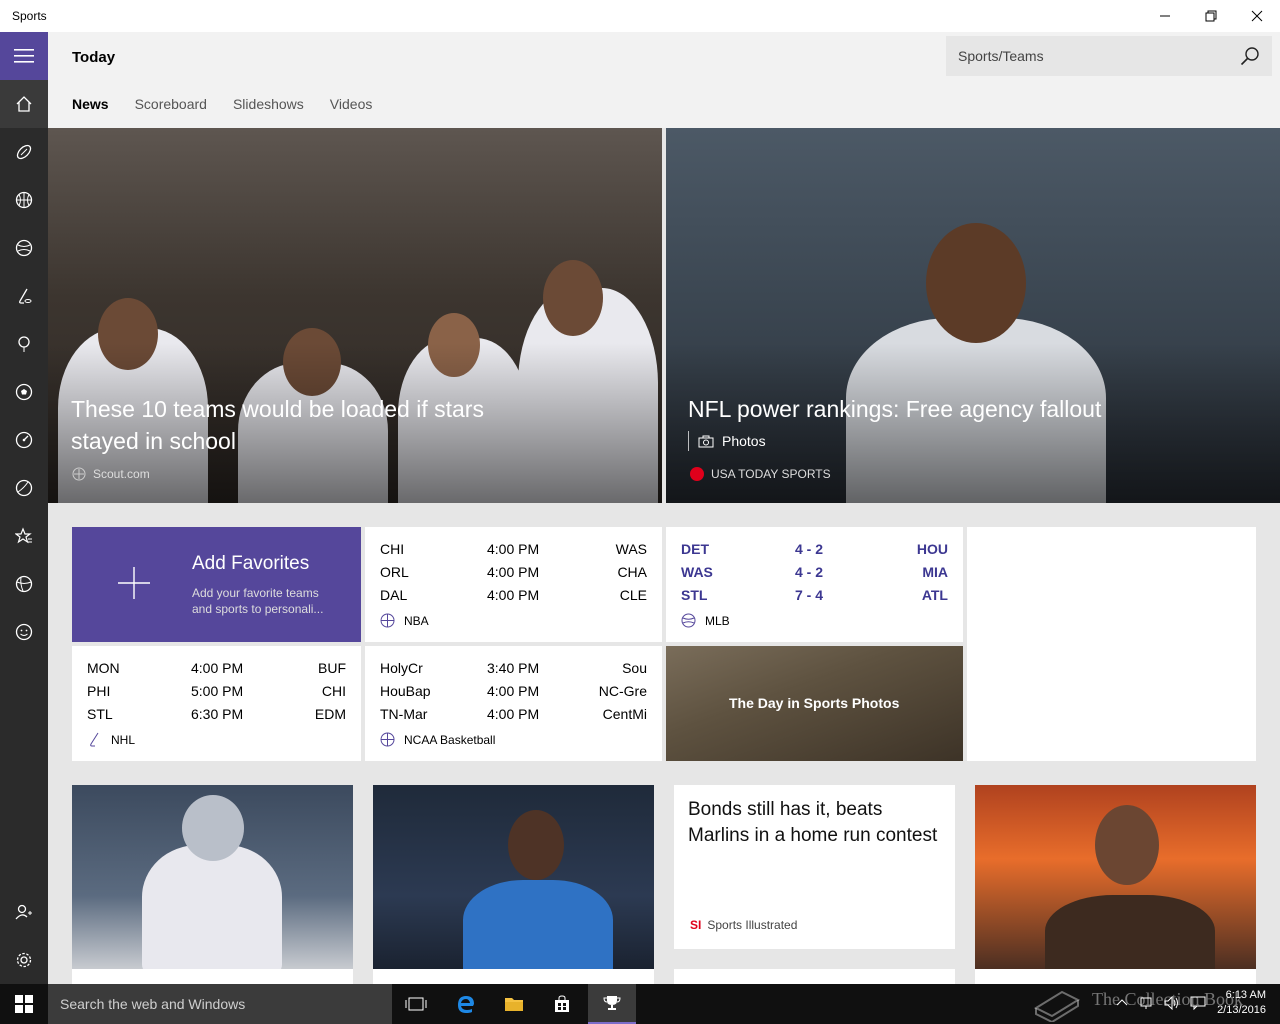  What do you see at coordinates (705, 620) in the screenshot?
I see `league-label: MLB` at bounding box center [705, 620].